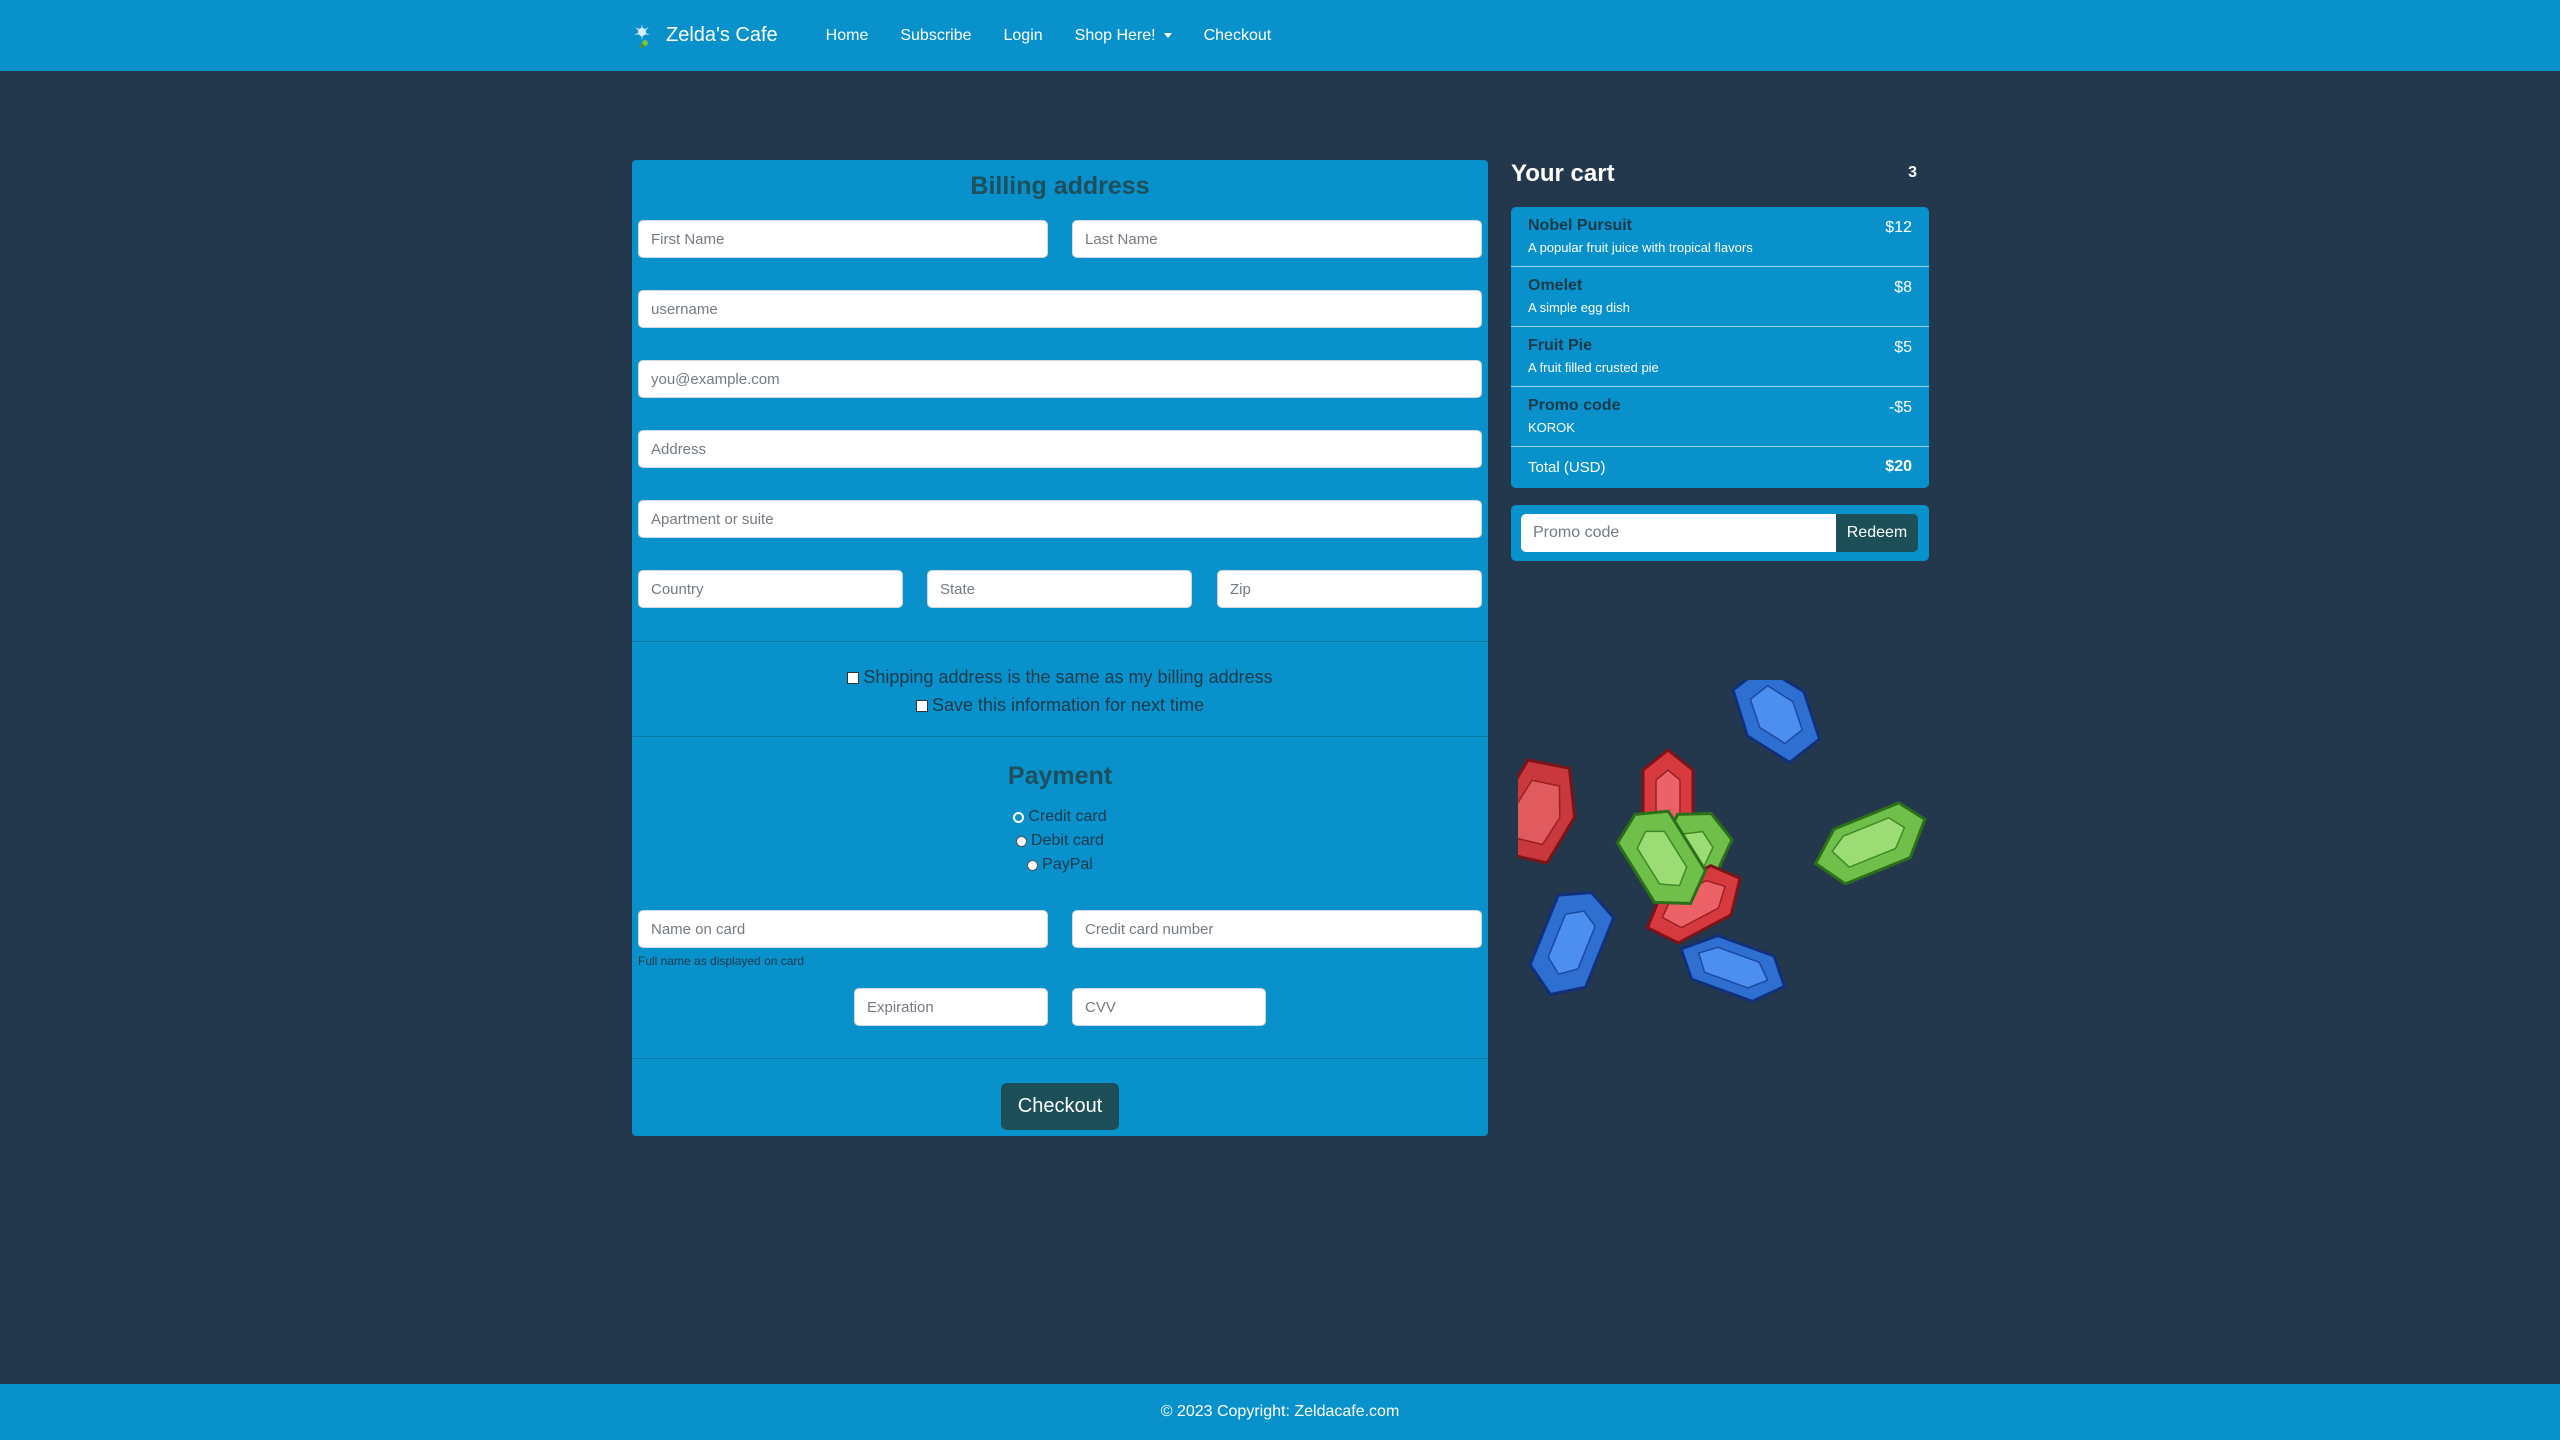  Describe the element at coordinates (1579, 307) in the screenshot. I see `cart-item-desc: A simple egg dish` at that location.